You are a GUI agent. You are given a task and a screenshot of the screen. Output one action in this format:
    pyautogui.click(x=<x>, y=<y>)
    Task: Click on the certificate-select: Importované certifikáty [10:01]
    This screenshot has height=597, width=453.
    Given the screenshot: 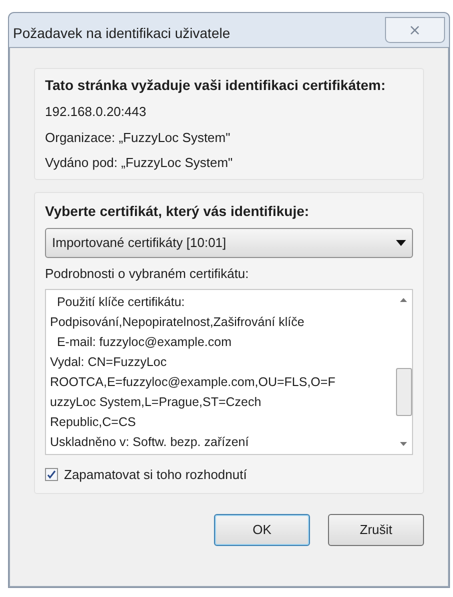 What is the action you would take?
    pyautogui.click(x=229, y=243)
    